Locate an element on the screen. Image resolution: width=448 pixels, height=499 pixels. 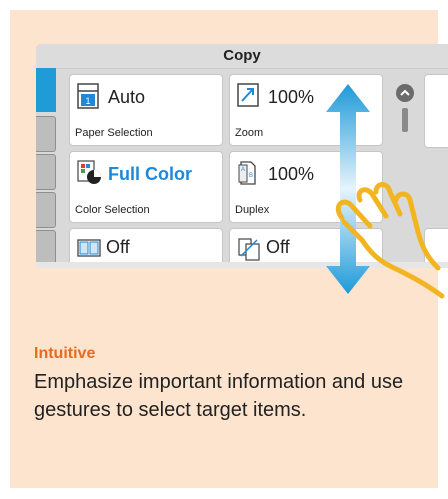
zoom-value: 100% is located at coordinates (291, 97).